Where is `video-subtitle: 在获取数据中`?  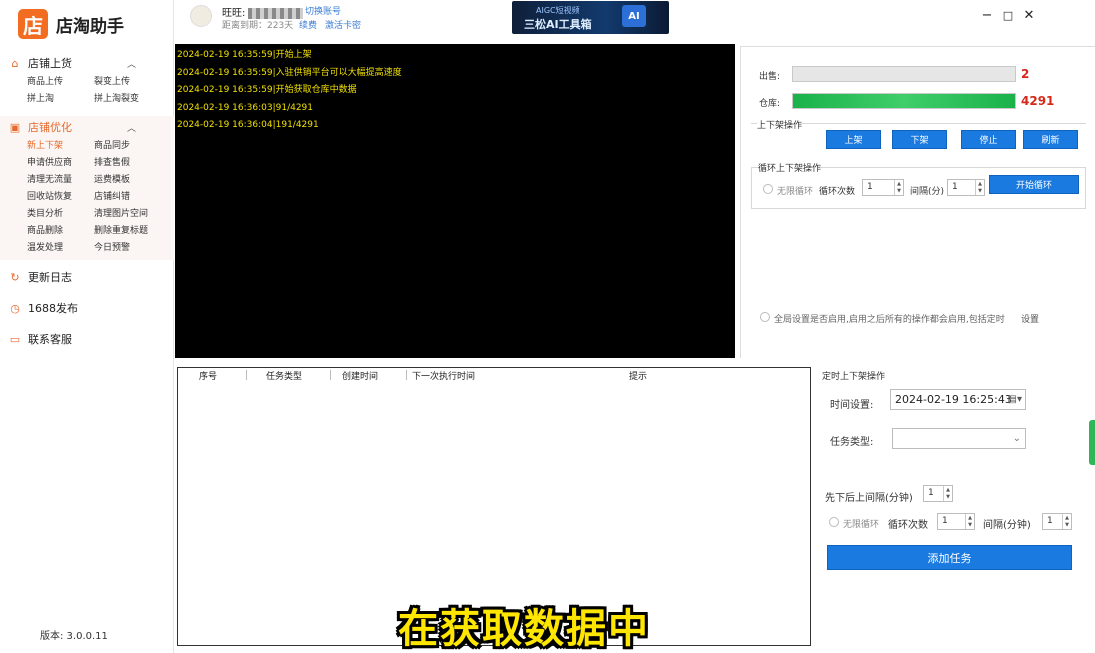 video-subtitle: 在获取数据中 is located at coordinates (524, 629).